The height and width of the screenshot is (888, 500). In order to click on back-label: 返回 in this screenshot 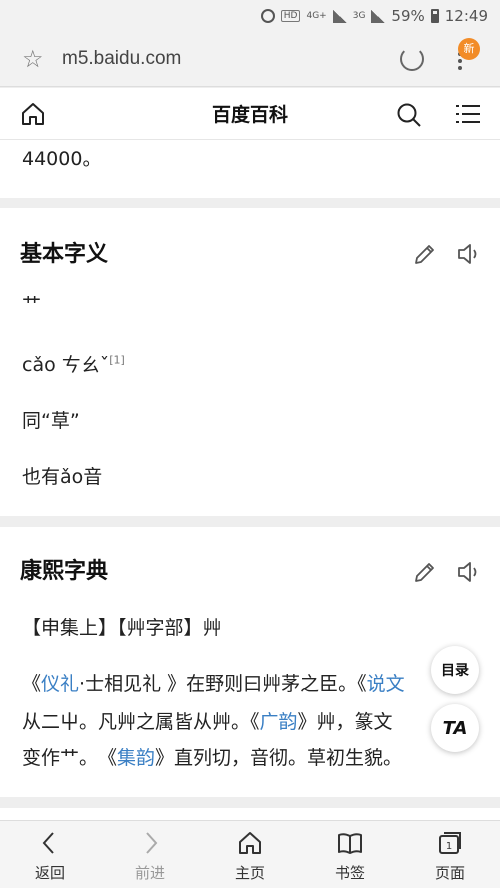, I will do `click(49, 873)`.